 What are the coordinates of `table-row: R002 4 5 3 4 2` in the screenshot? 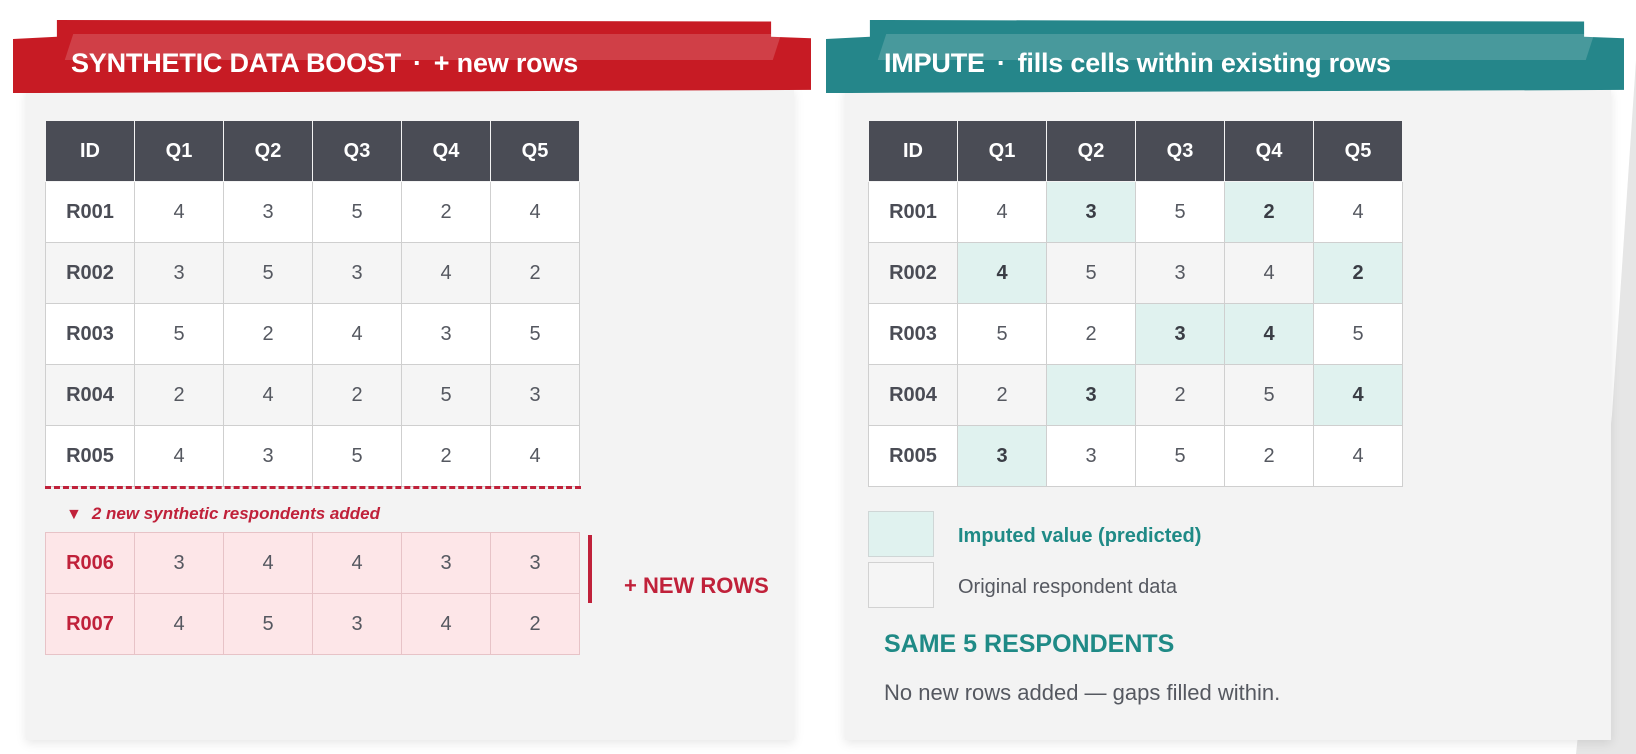 It's located at (1135, 273).